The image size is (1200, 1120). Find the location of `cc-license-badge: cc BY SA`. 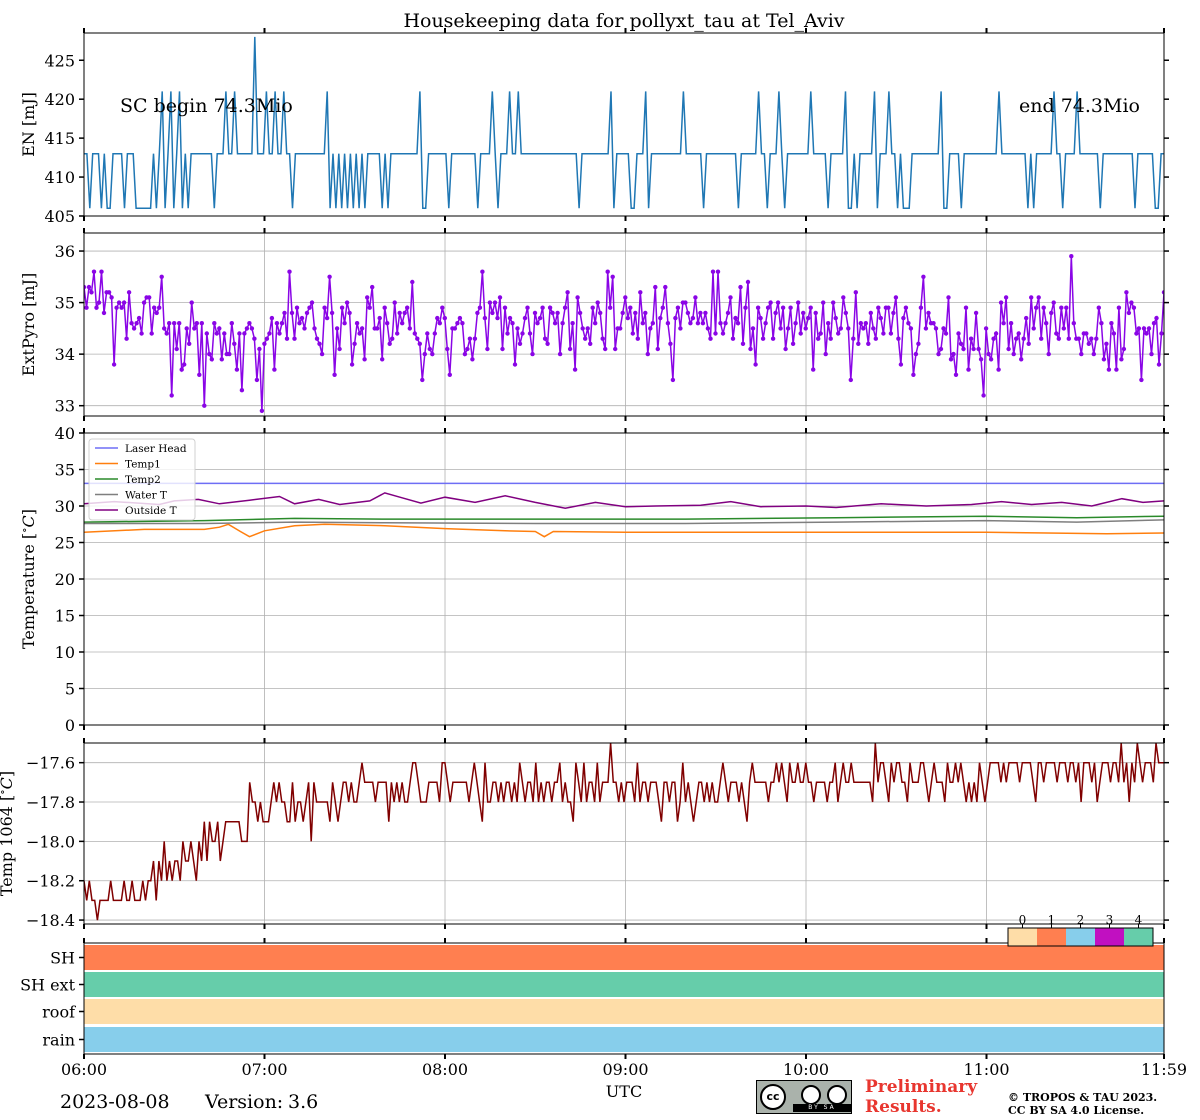

cc-license-badge: cc BY SA is located at coordinates (804, 1097).